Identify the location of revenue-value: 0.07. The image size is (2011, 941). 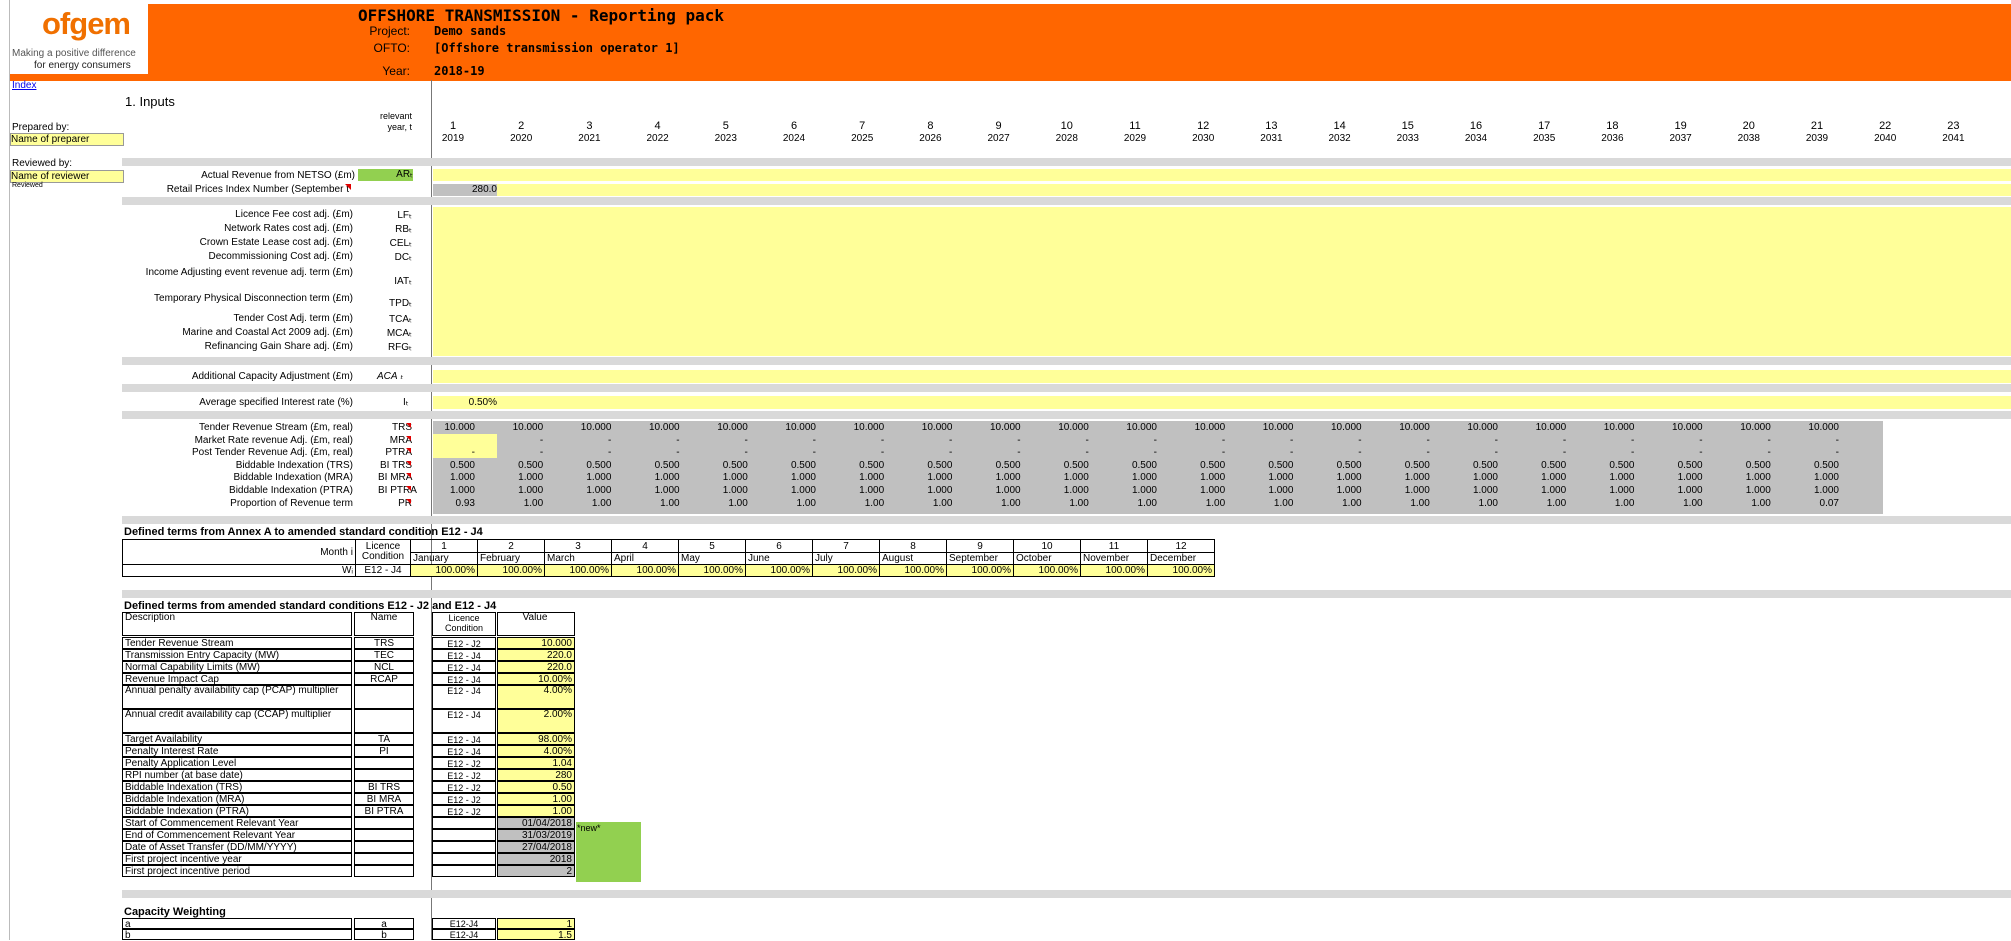
(1829, 503).